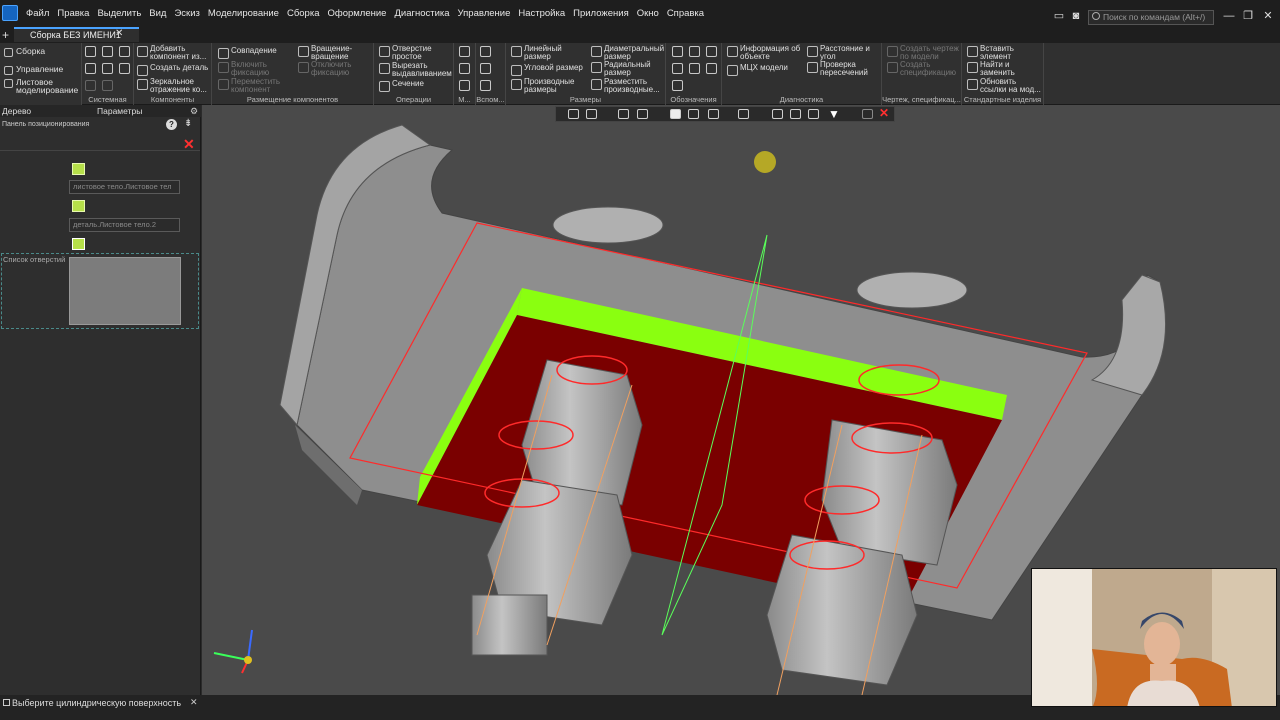 The image size is (1280, 720). Describe the element at coordinates (107, 51) in the screenshot. I see `open-file-icon` at that location.